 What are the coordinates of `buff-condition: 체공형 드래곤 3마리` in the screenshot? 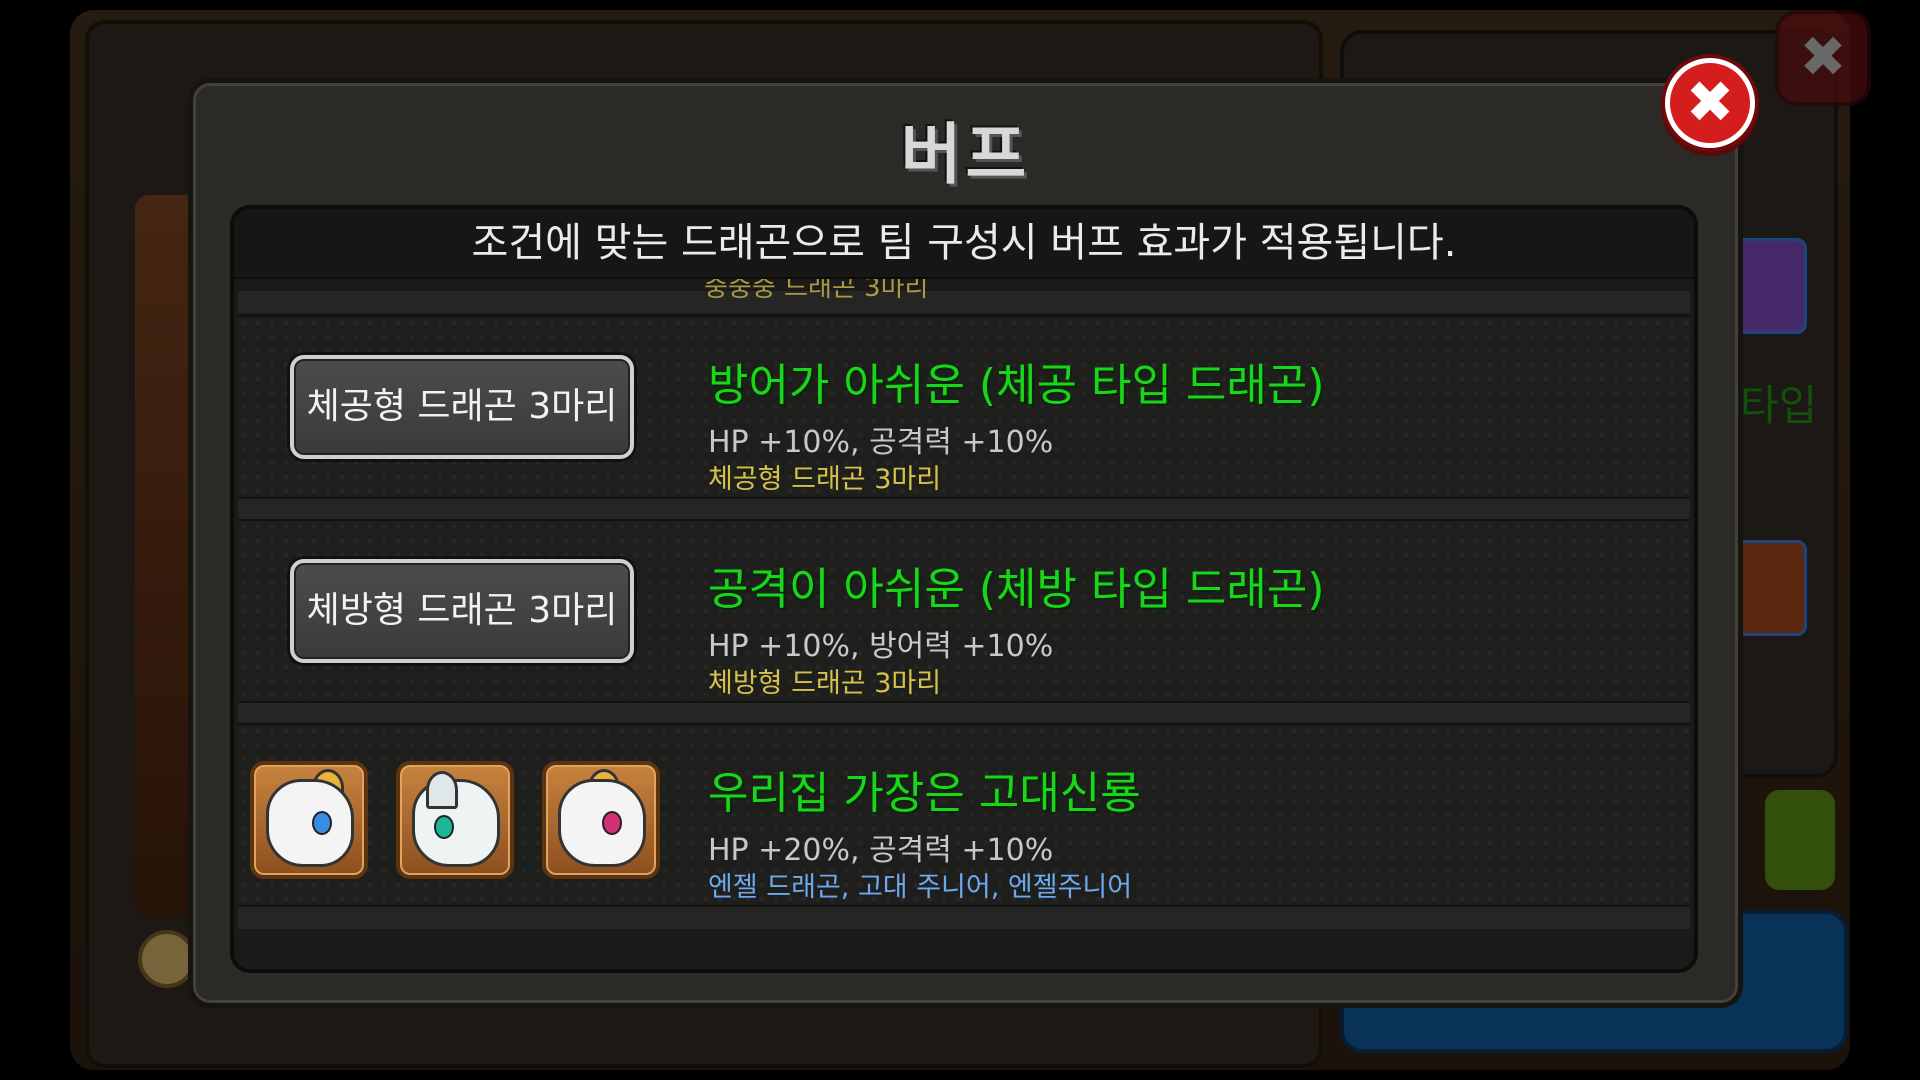 It's located at (825, 479).